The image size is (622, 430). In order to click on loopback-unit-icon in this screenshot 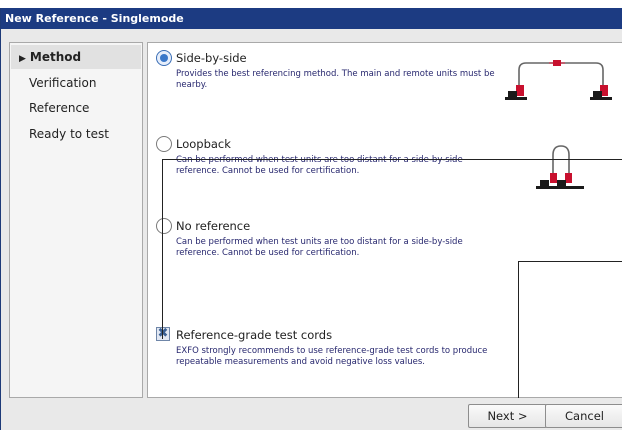, I will do `click(560, 167)`.